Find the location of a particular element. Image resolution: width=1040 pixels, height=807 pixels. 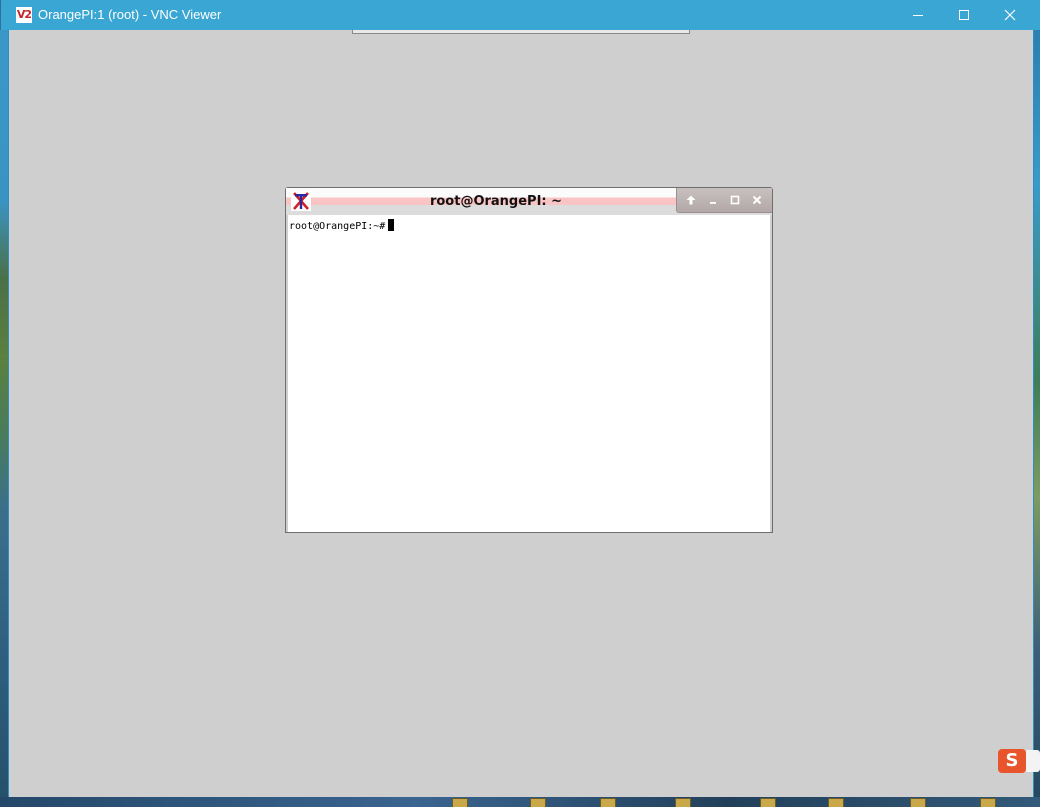

zoom-icon is located at coordinates (735, 200).